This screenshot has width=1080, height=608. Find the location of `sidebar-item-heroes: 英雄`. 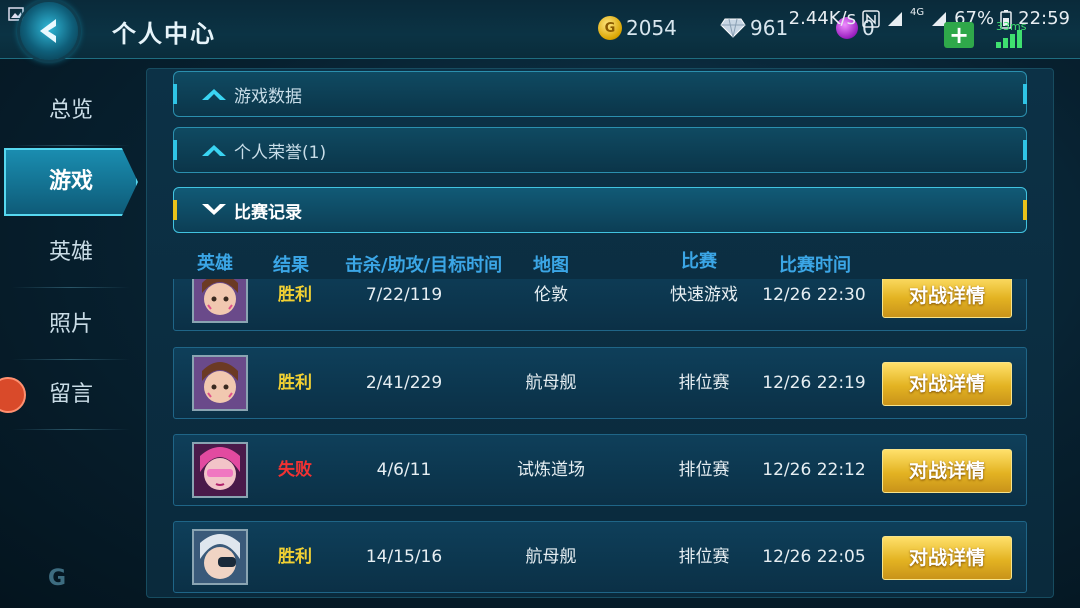

sidebar-item-heroes: 英雄 is located at coordinates (71, 253).